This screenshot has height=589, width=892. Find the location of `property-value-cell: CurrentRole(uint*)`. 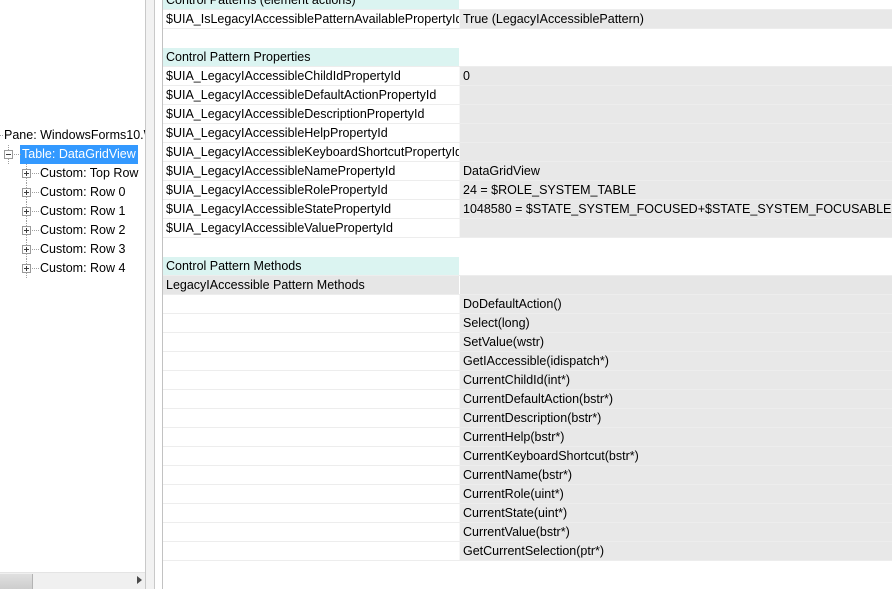

property-value-cell: CurrentRole(uint*) is located at coordinates (675, 494).